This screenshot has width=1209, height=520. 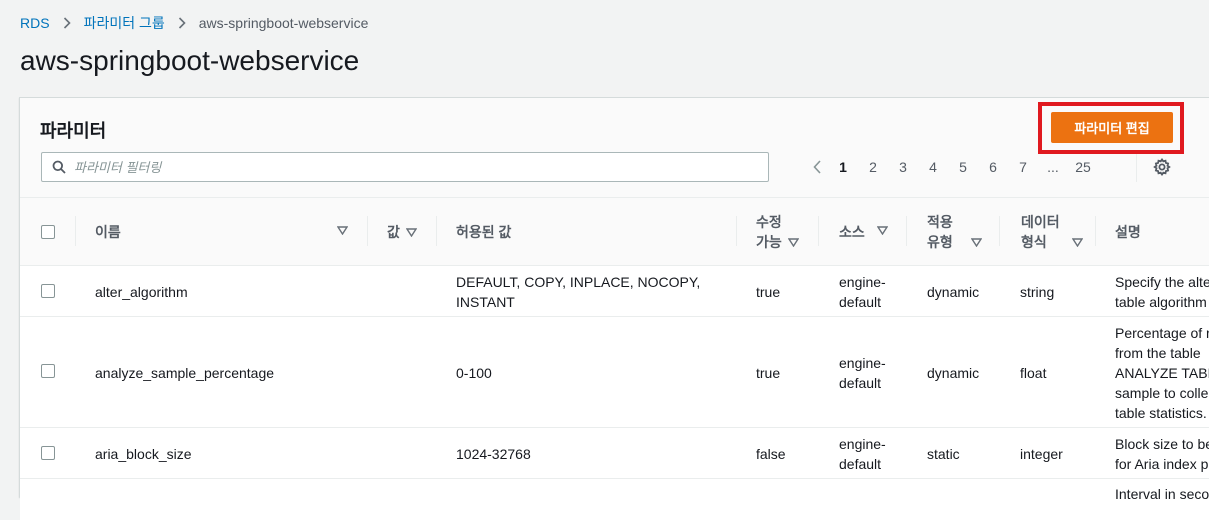 I want to click on column-header-allowed-values: 허용된 값, so click(x=483, y=232).